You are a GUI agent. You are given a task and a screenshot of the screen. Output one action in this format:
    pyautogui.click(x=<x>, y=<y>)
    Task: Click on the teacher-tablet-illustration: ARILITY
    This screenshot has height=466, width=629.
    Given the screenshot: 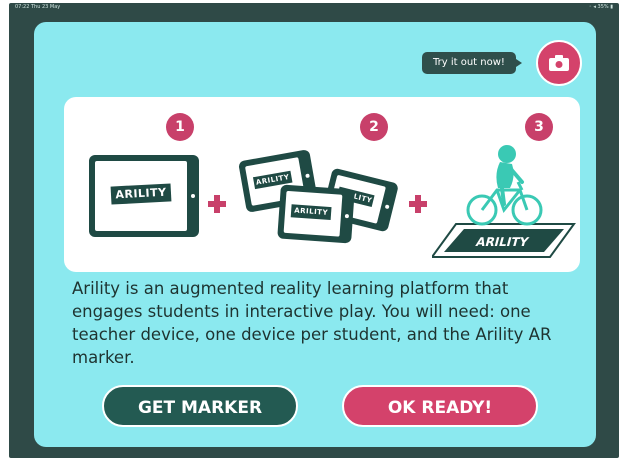 What is the action you would take?
    pyautogui.click(x=144, y=196)
    